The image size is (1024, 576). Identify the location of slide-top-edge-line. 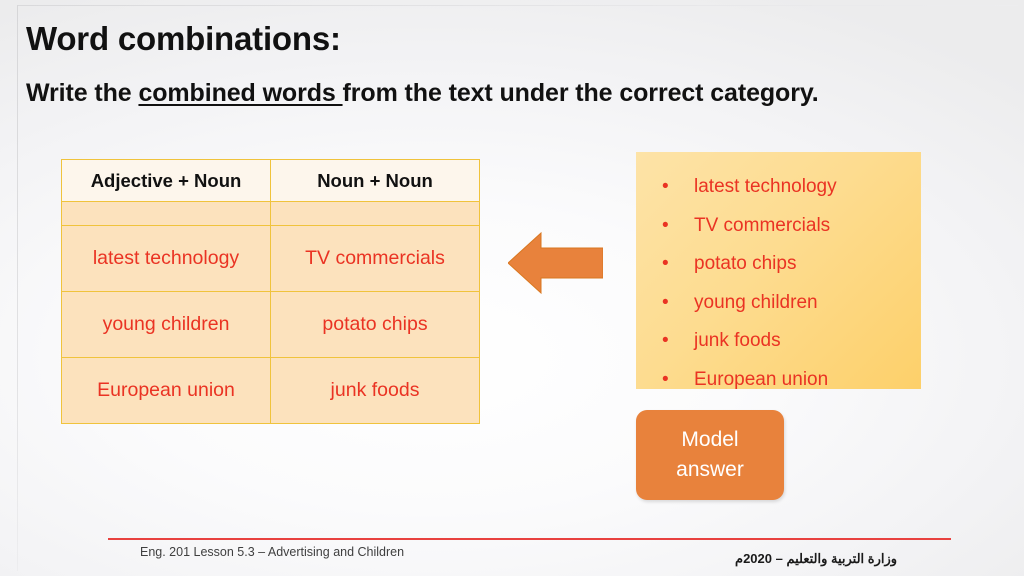
(518, 5).